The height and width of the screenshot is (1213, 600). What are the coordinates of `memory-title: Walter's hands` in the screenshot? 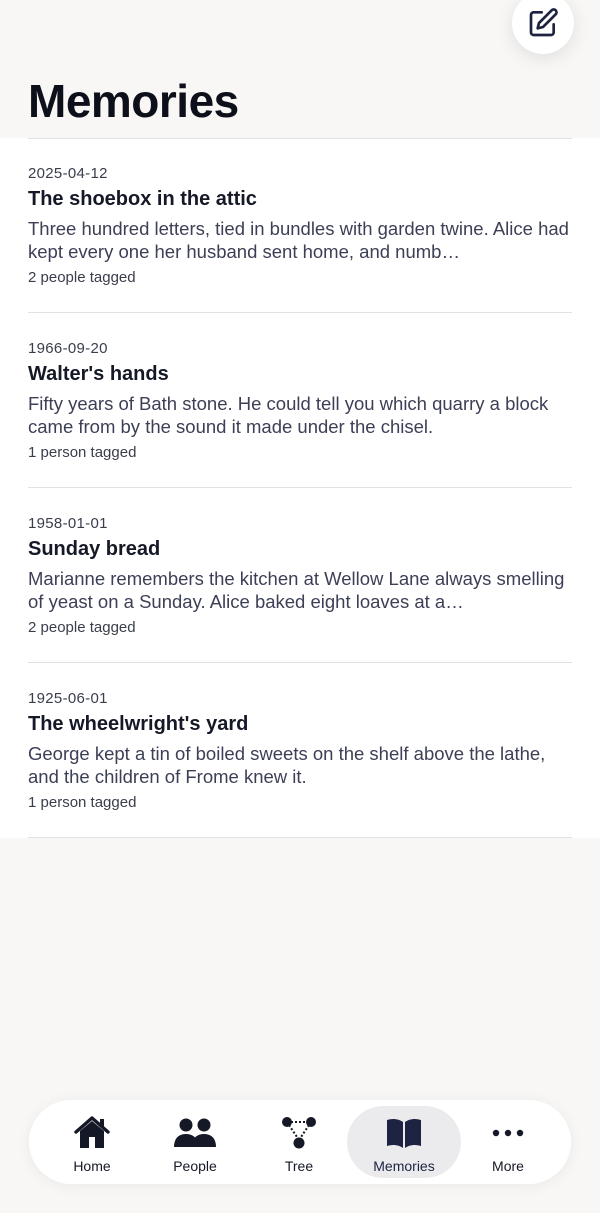 It's located at (98, 374).